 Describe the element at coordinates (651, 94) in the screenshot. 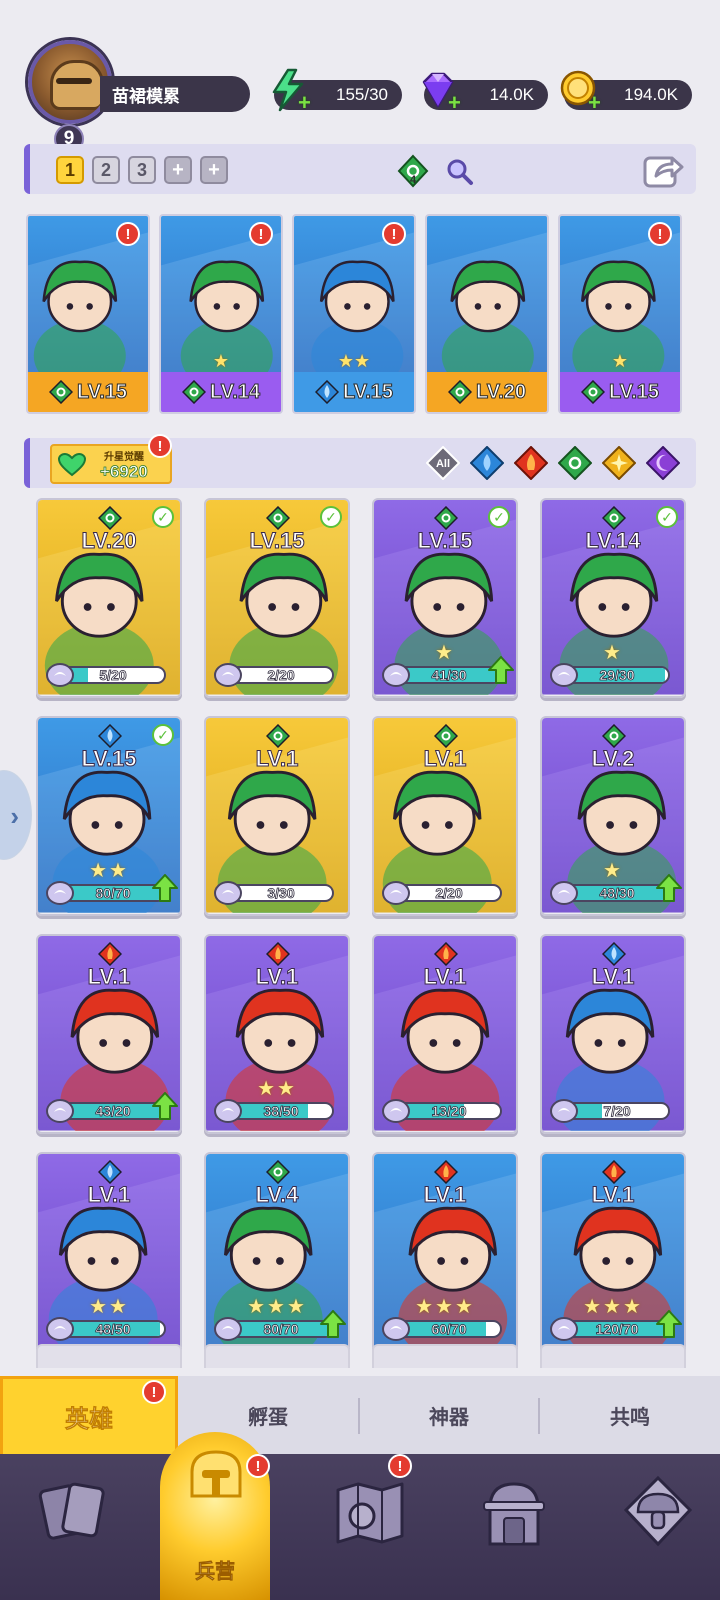

I see `coin-value: 194.0K` at that location.